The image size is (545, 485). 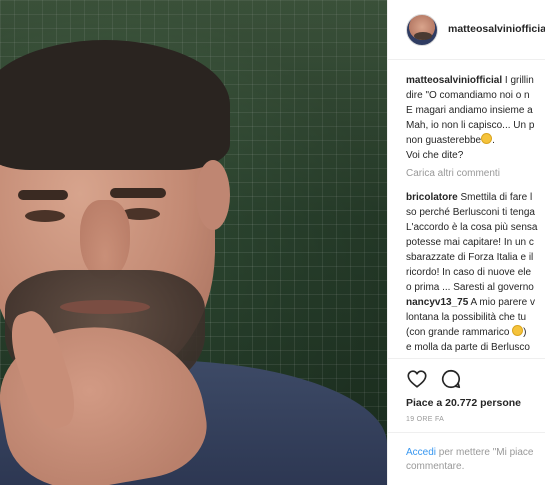 What do you see at coordinates (43, 195) in the screenshot?
I see `photo-brow-left` at bounding box center [43, 195].